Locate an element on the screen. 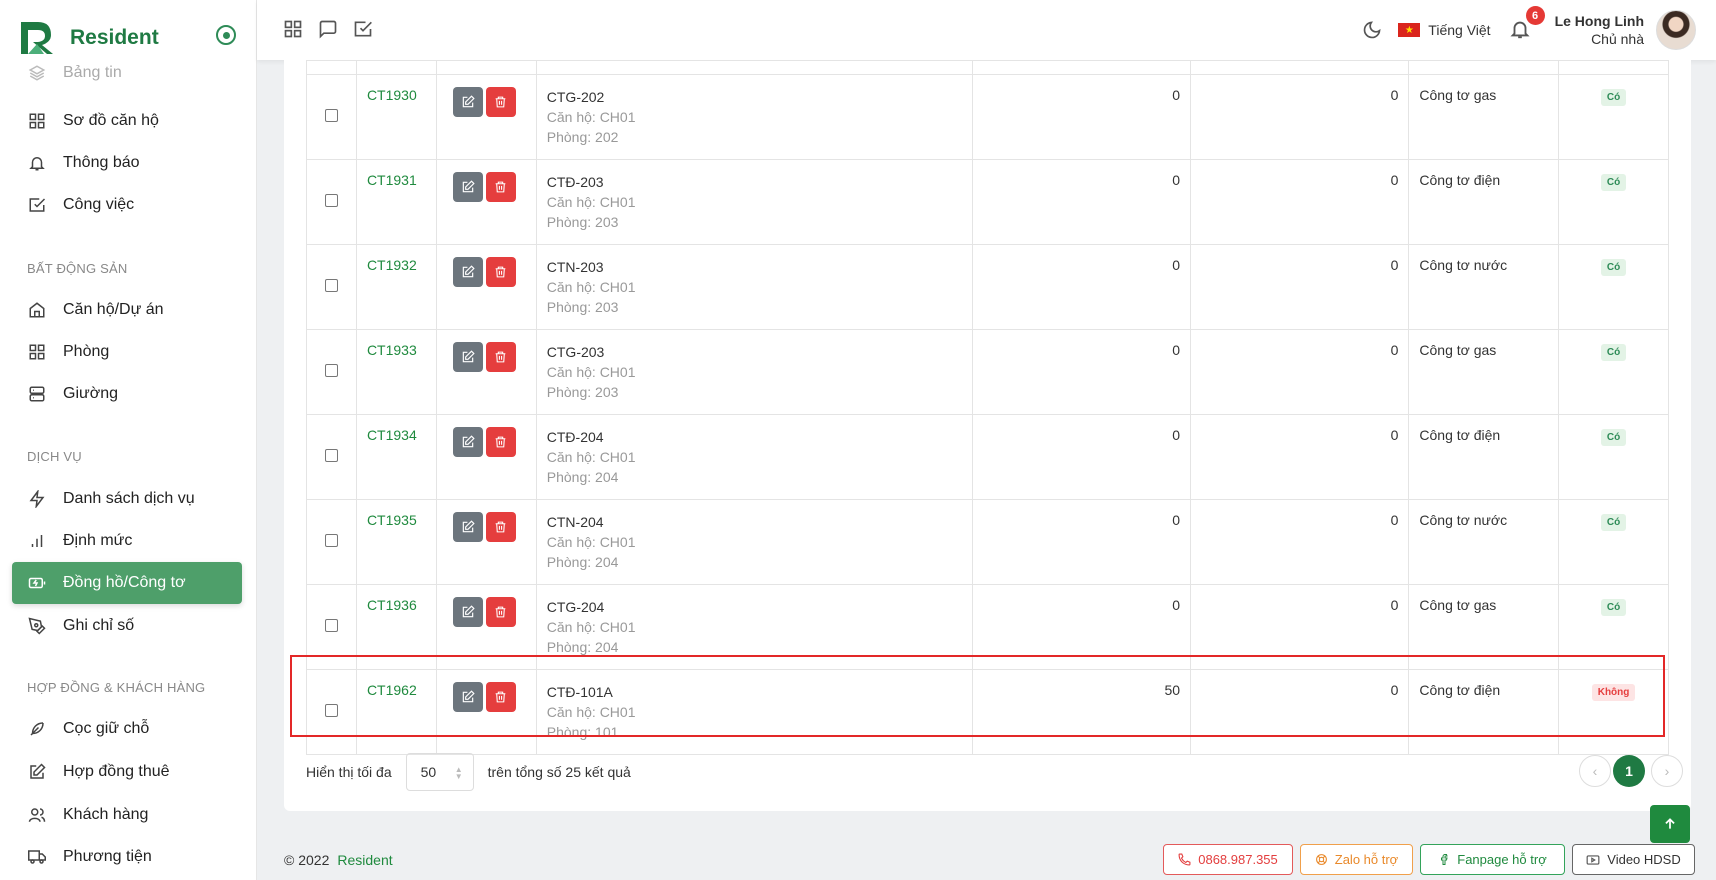 The height and width of the screenshot is (880, 1716). status-badge: Có is located at coordinates (1613, 97).